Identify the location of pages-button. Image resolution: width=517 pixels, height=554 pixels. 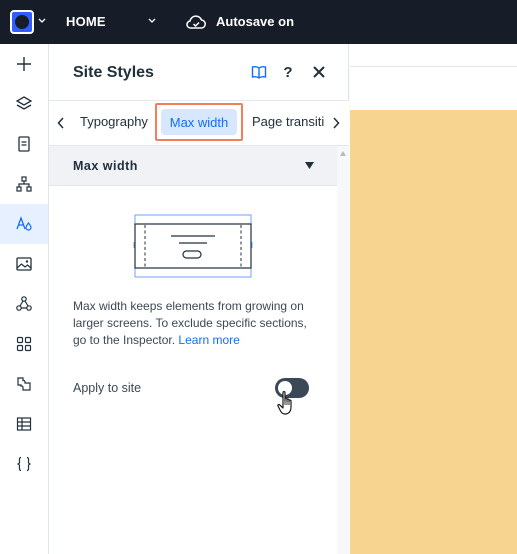
(24, 144).